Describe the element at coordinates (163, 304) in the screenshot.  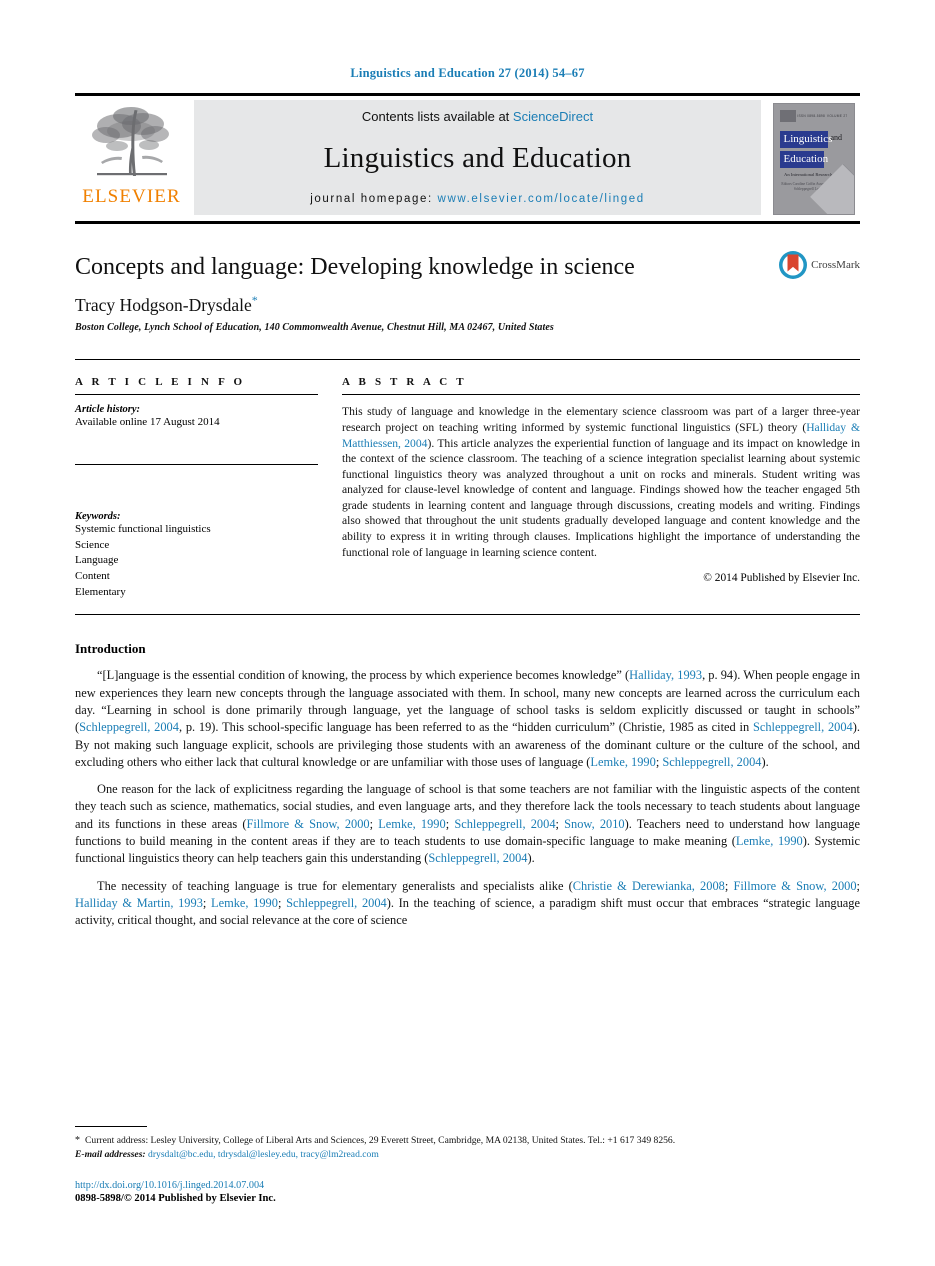
I see `author-text: Tracy Hodgson-Drysdale` at that location.